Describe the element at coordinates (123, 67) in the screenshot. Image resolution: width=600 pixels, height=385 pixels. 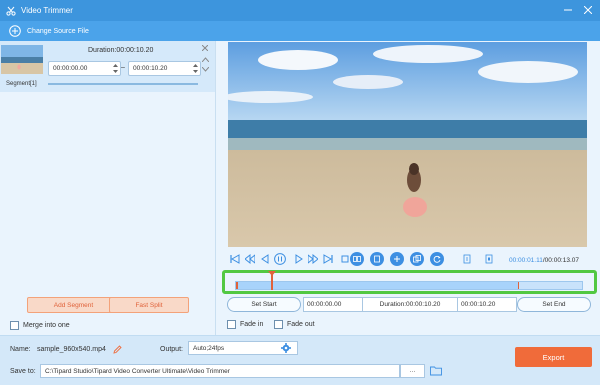
I see `range-dash: –` at that location.